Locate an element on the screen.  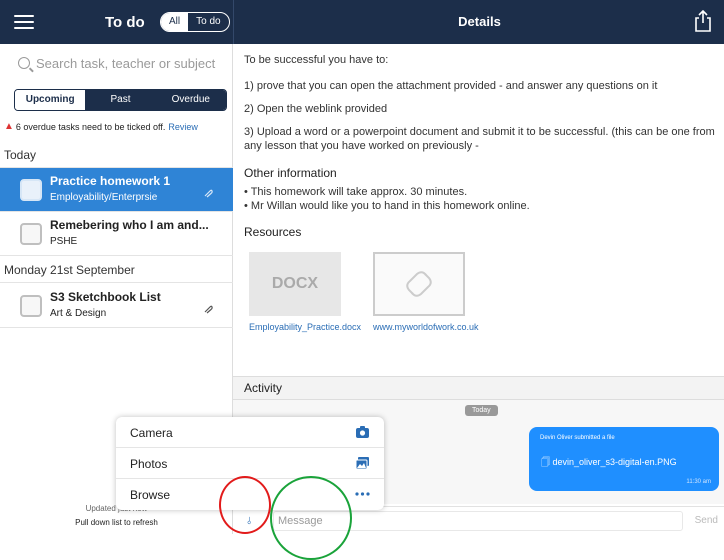
activity-header: Activity is located at coordinates (478, 388).